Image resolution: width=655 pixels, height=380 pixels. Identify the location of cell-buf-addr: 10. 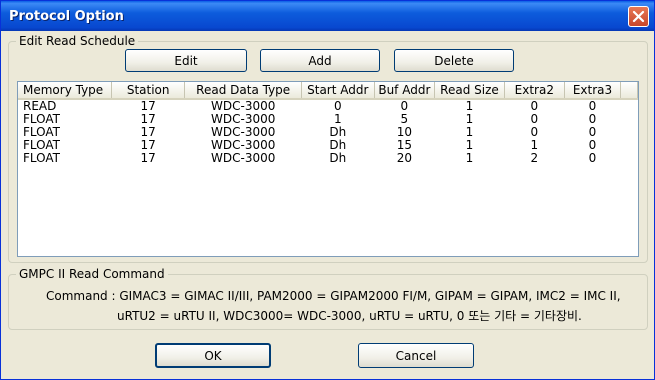
(404, 132).